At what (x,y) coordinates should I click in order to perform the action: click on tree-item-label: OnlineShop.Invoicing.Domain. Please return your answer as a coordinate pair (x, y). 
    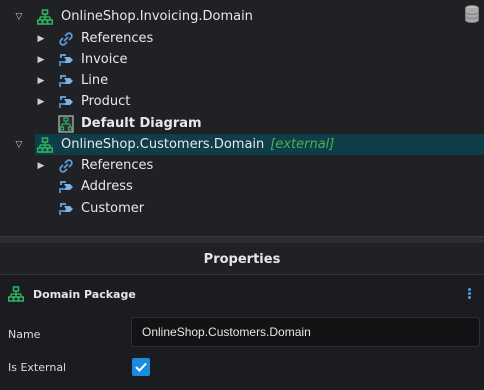
    Looking at the image, I should click on (157, 16).